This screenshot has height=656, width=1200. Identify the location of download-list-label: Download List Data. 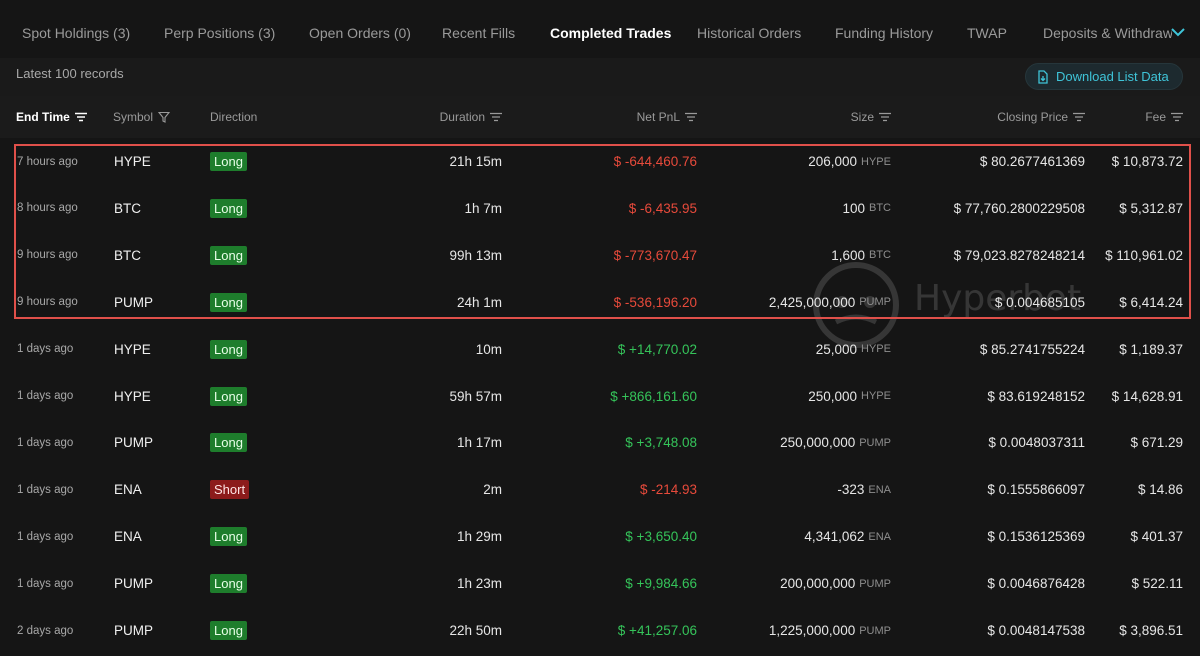
(1112, 76).